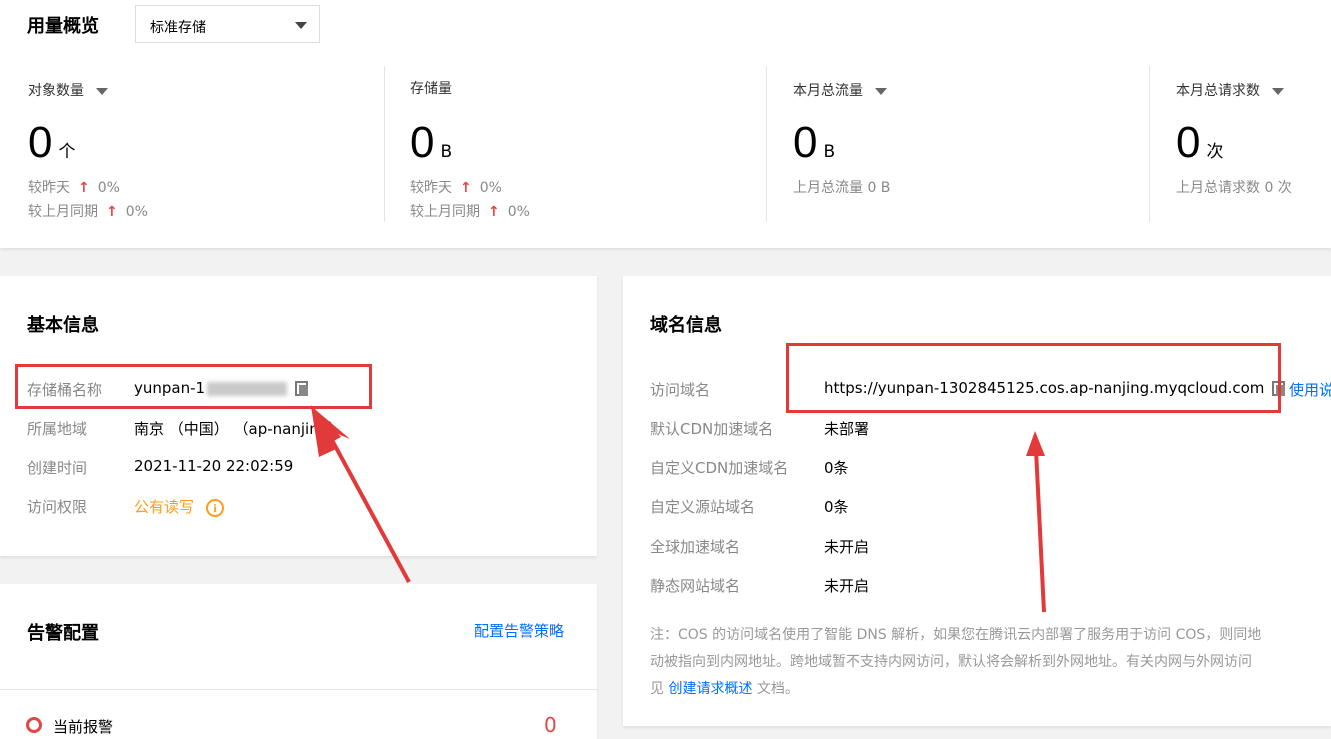  Describe the element at coordinates (719, 468) in the screenshot. I see `custom-cdn-domain-label: 自定义CDN加速域名` at that location.